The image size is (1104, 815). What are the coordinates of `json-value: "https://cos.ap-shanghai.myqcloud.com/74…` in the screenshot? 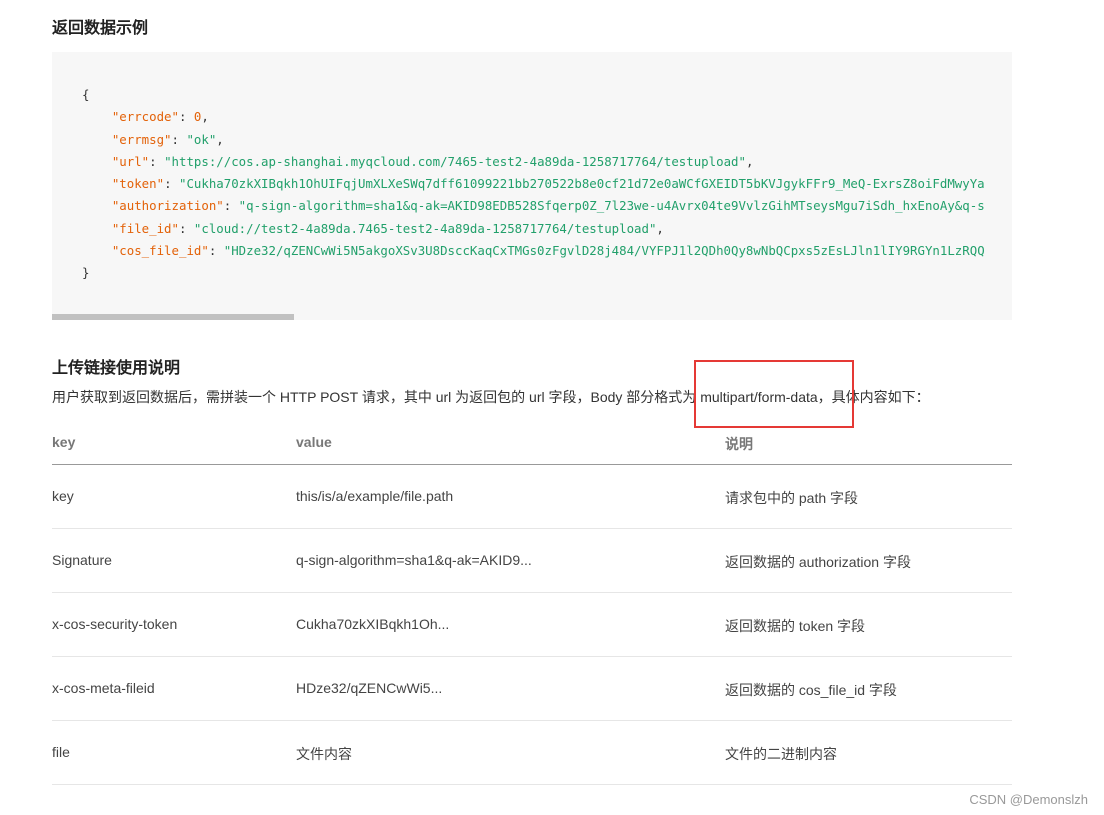 It's located at (455, 161).